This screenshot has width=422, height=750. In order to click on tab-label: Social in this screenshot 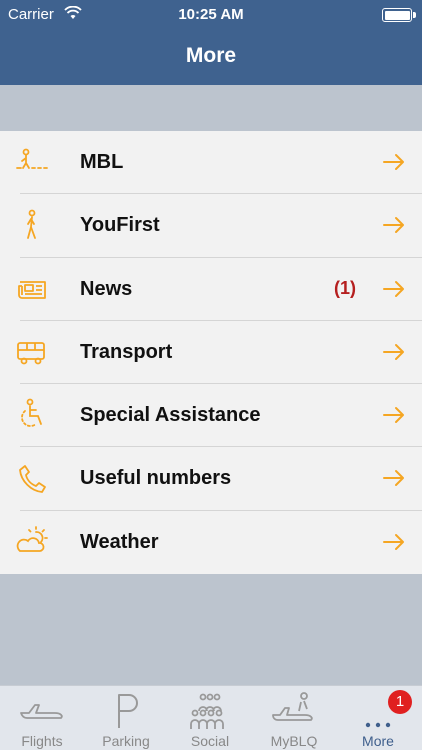, I will do `click(210, 741)`.